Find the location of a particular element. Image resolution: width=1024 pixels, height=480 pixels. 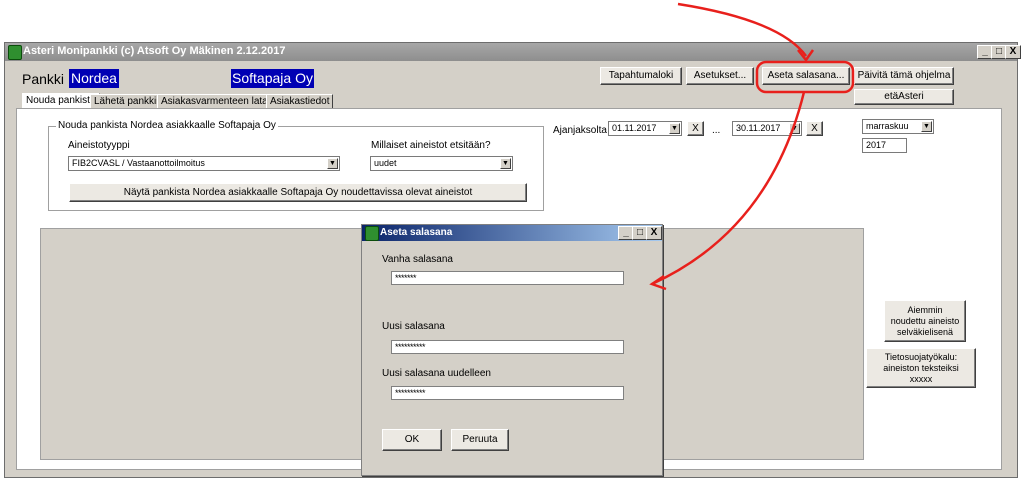

annotation-overlay is located at coordinates (752, 146).